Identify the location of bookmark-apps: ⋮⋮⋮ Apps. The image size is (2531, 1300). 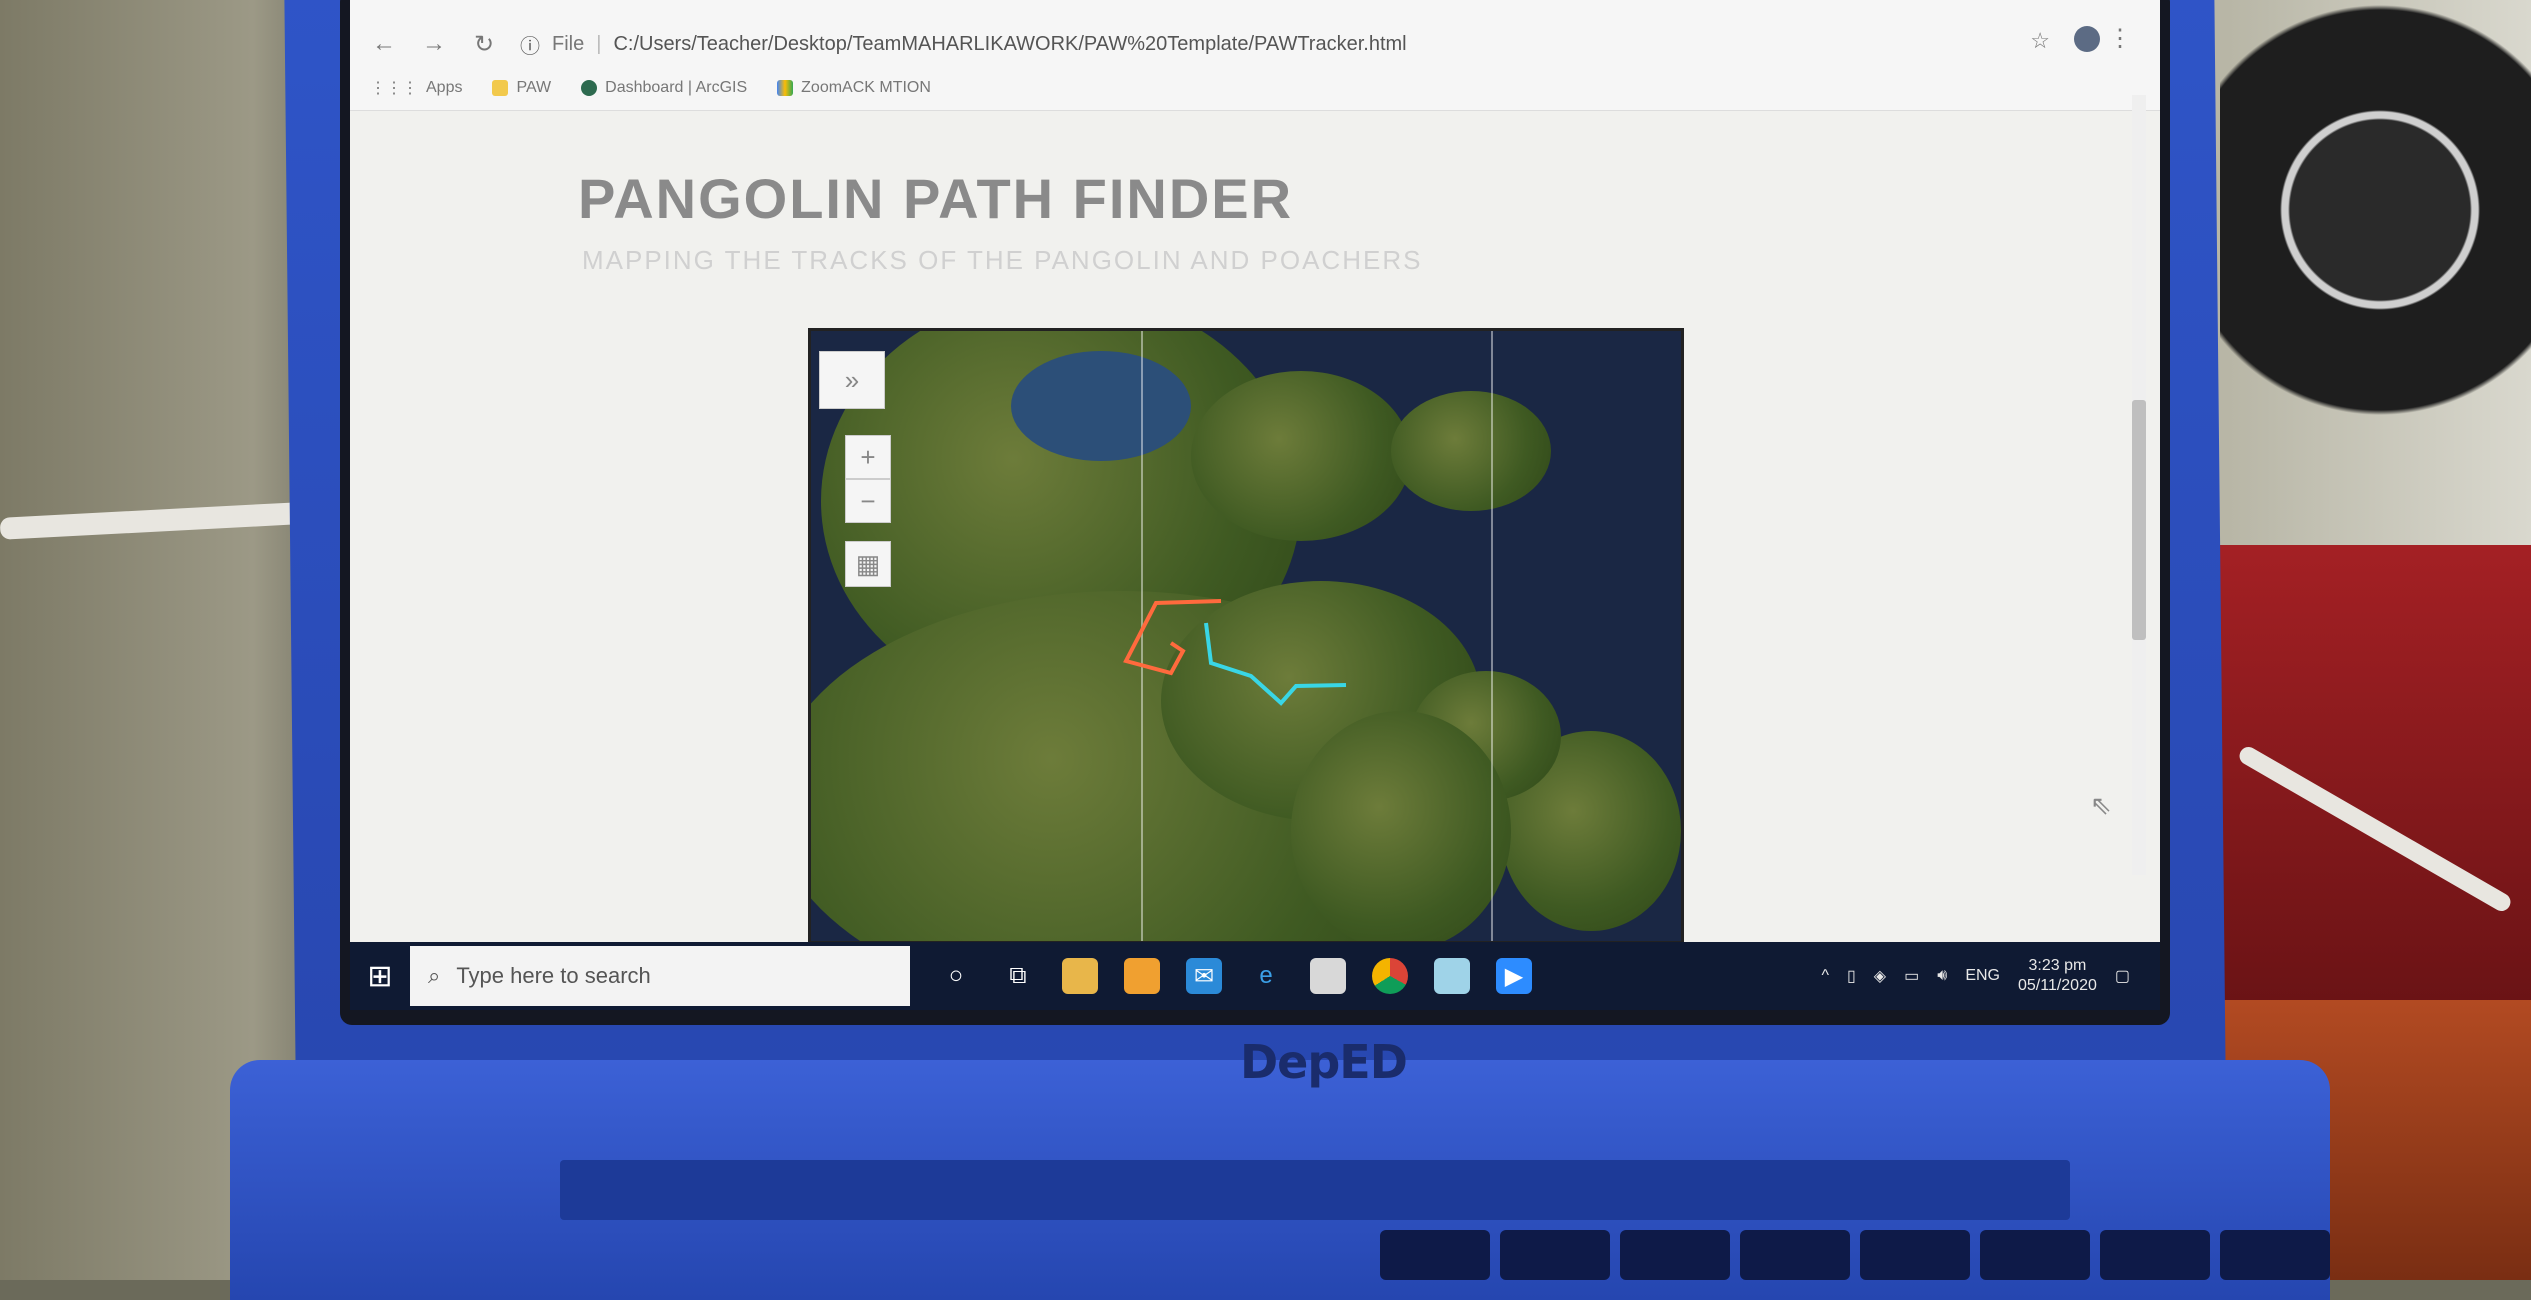
(416, 88).